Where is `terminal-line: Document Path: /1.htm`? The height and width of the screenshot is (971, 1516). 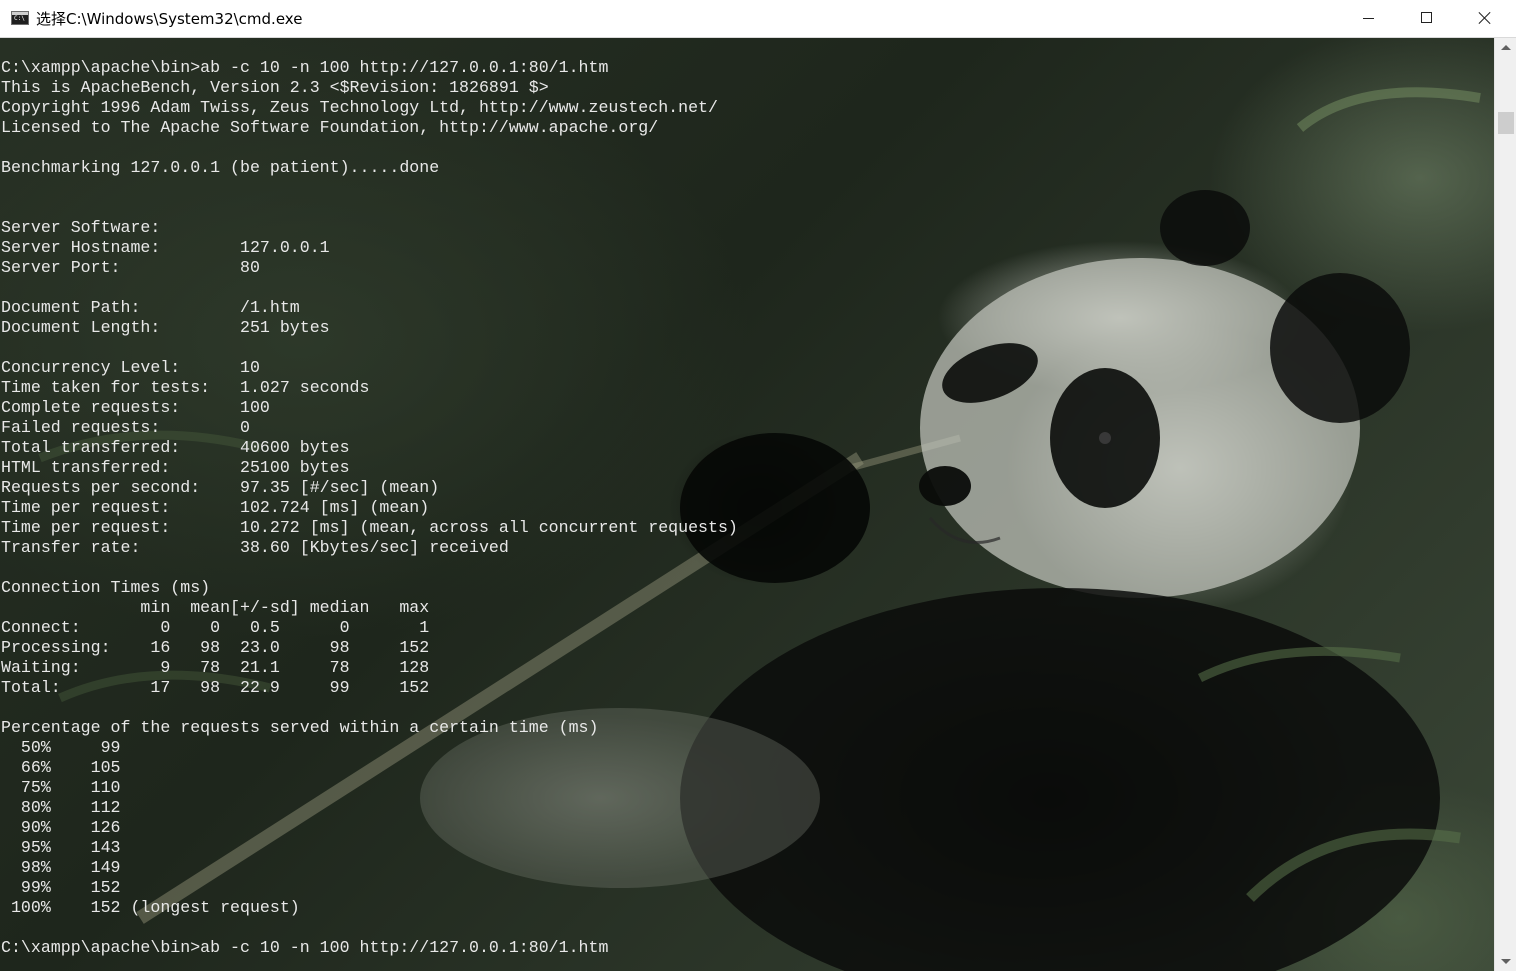 terminal-line: Document Path: /1.htm is located at coordinates (150, 307).